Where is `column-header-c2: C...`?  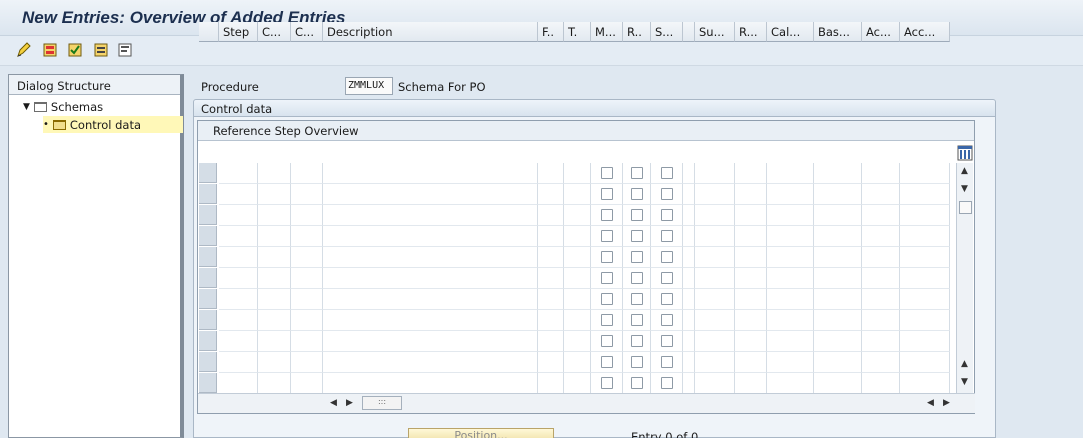
column-header-c2: C... is located at coordinates (307, 32).